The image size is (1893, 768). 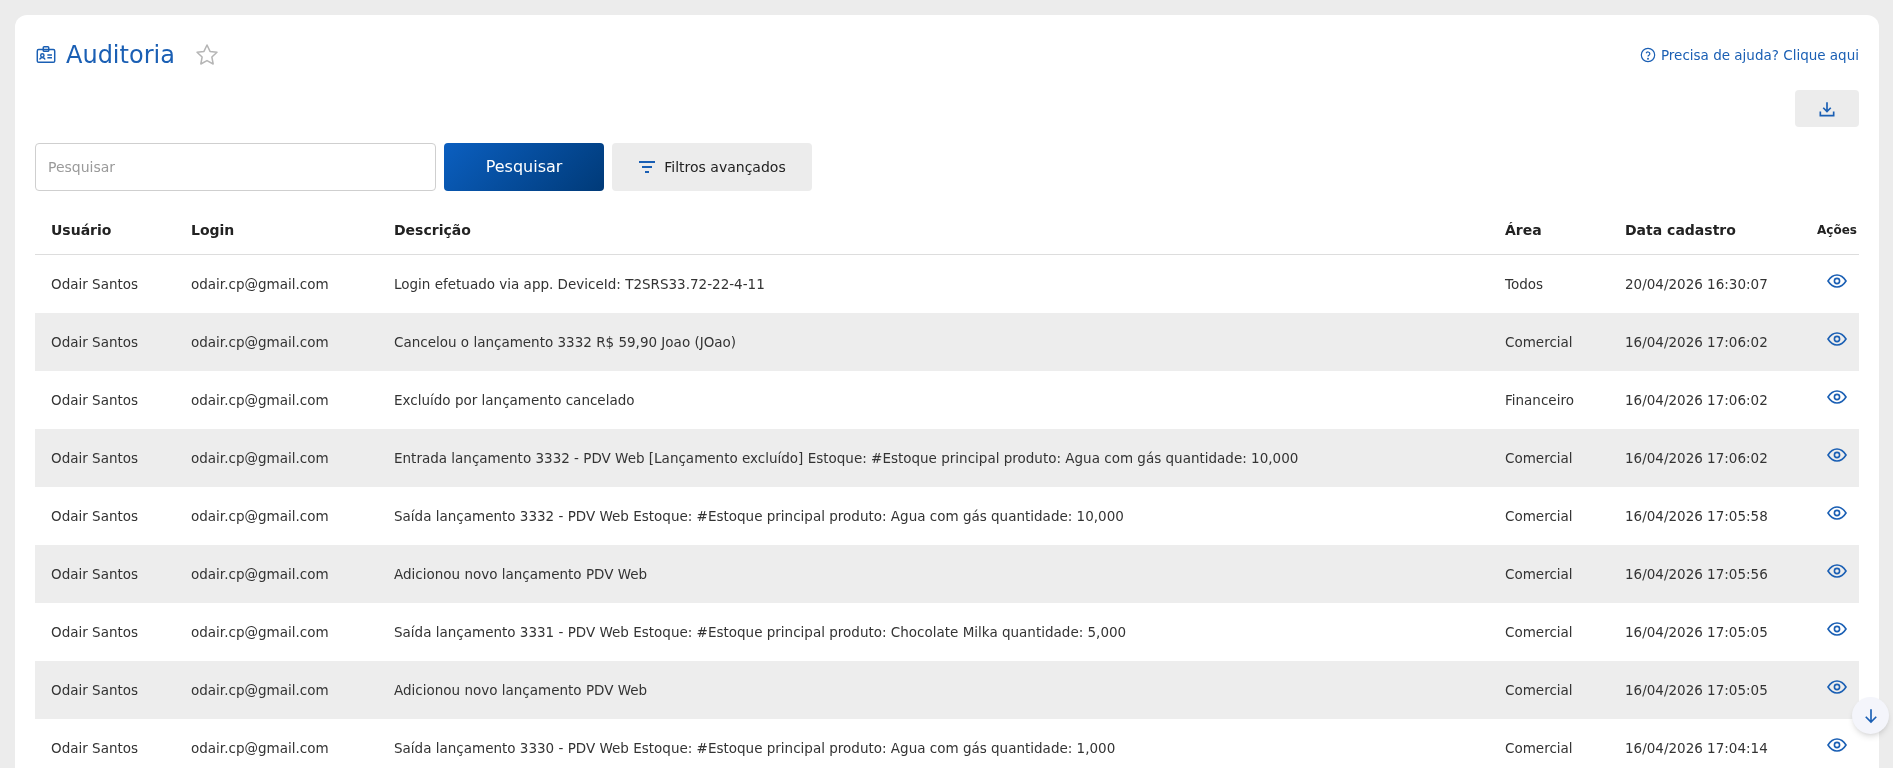 I want to click on help-link: Precisa de ajuda? Clique aqui, so click(x=1749, y=55).